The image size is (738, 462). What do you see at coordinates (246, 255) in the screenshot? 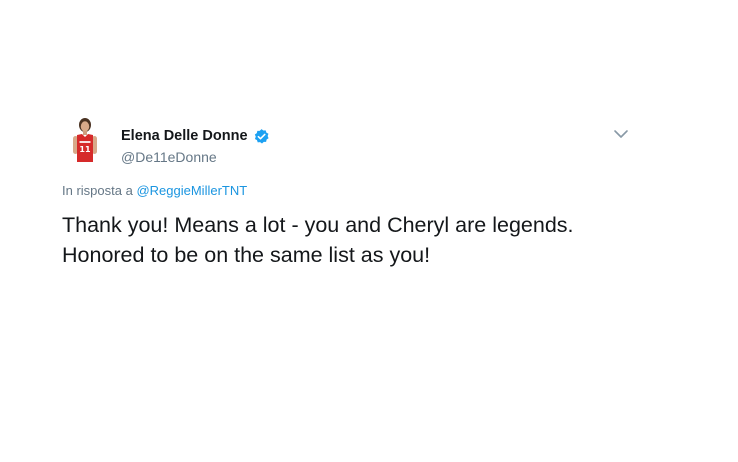
I see `tweet-text-line-2: Honored to be on the same list as you!` at bounding box center [246, 255].